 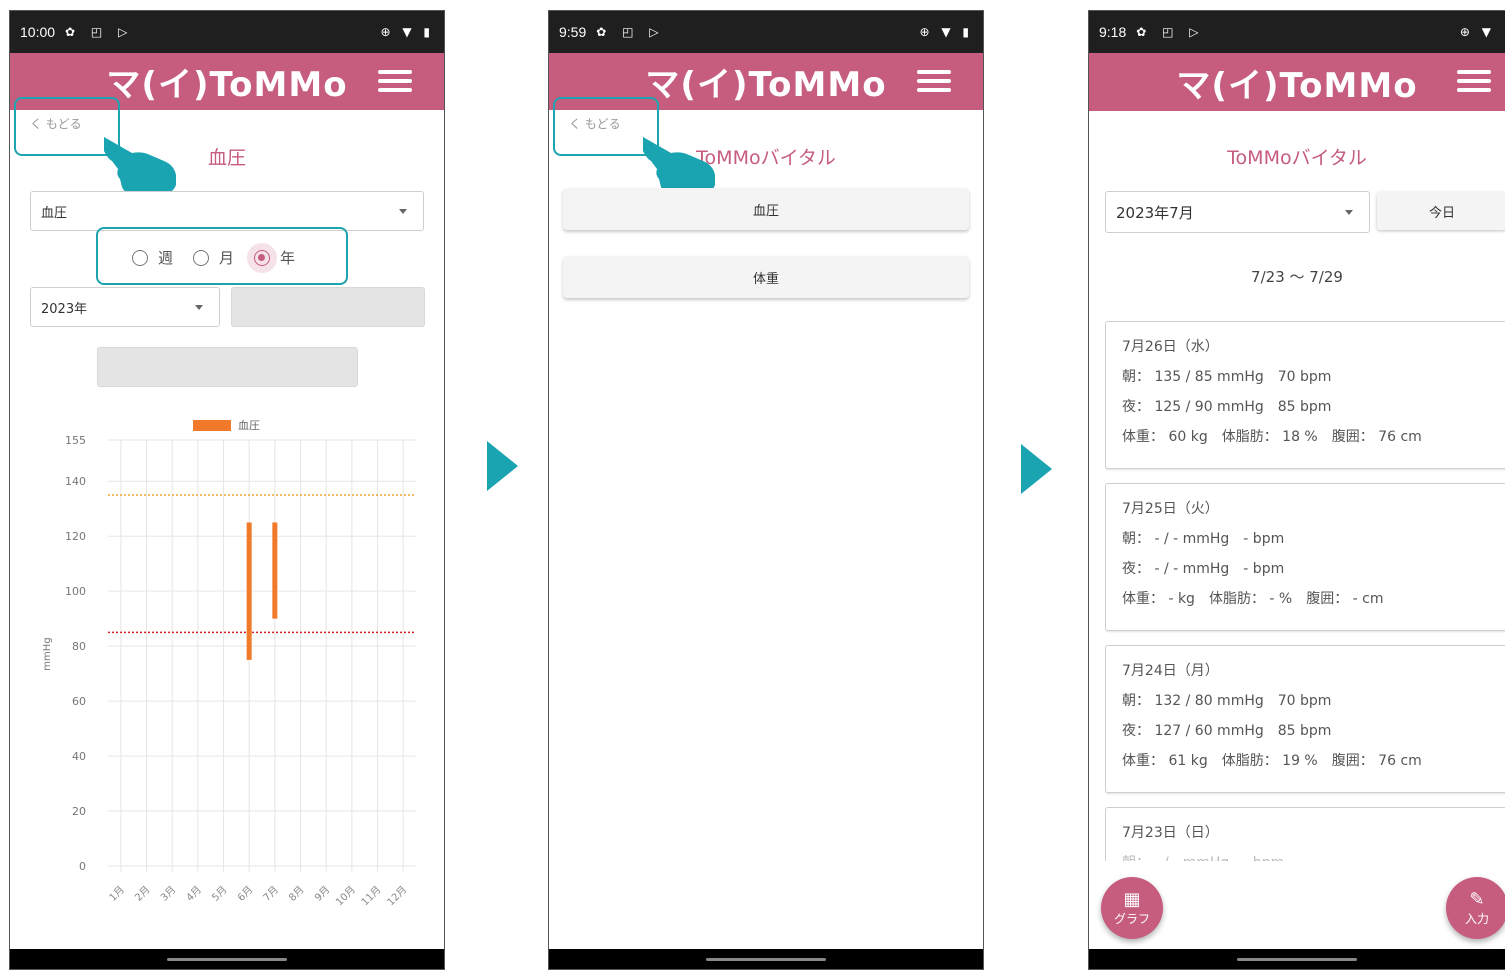 I want to click on weight-button: 体重, so click(x=766, y=277).